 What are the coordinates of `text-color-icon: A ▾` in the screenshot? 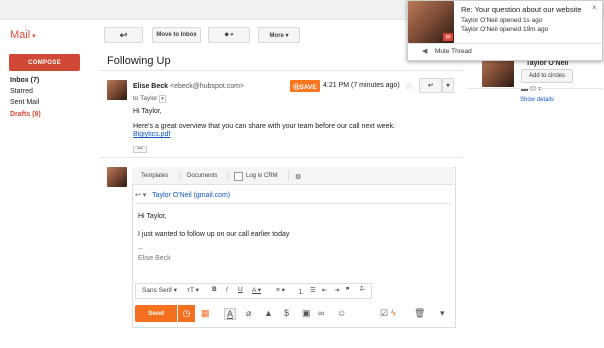 It's located at (256, 290).